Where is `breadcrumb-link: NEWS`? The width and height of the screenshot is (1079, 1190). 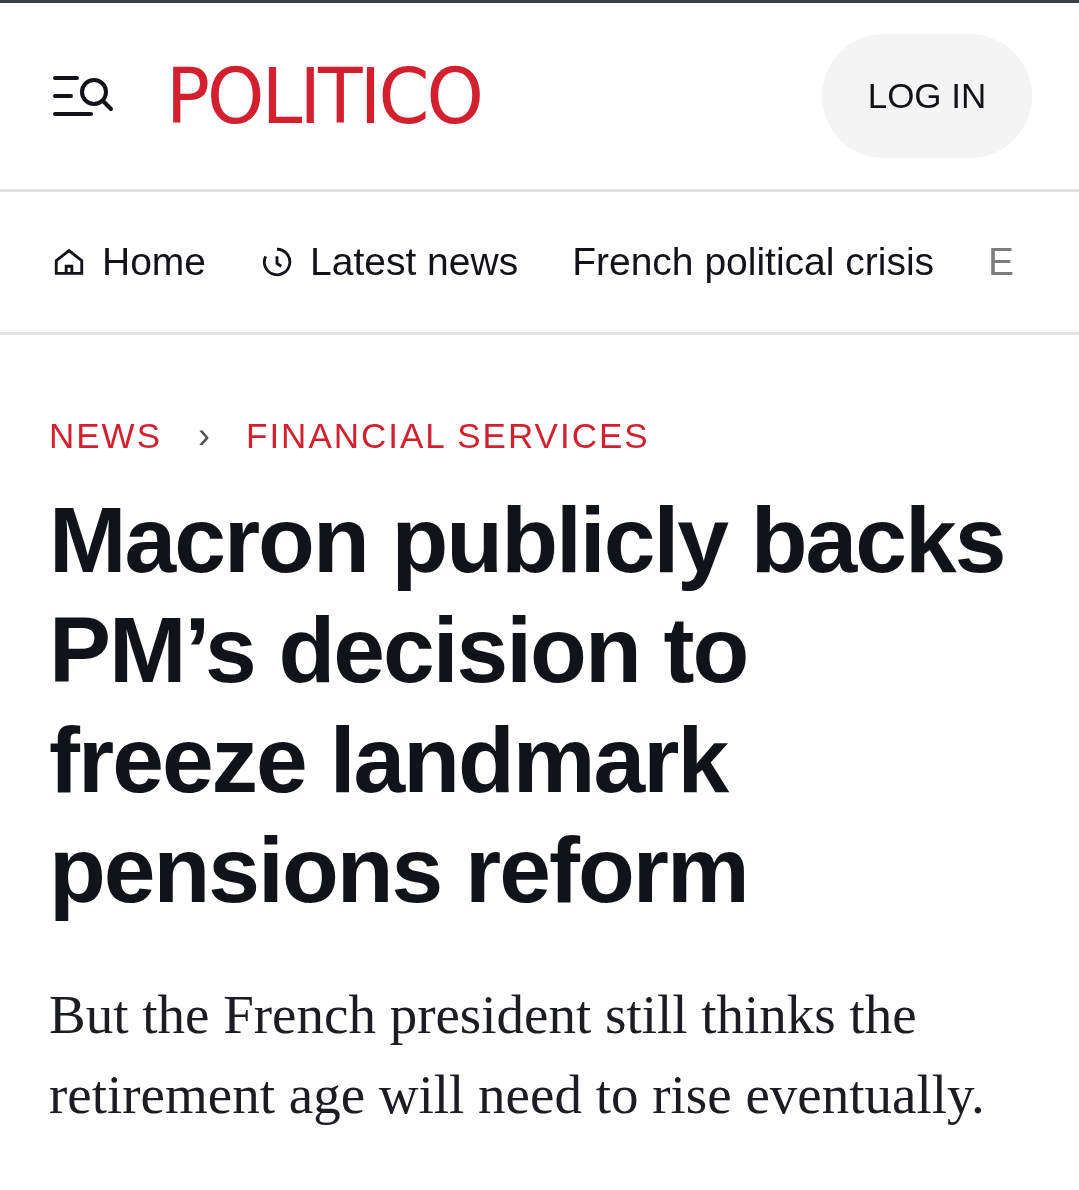
breadcrumb-link: NEWS is located at coordinates (105, 436).